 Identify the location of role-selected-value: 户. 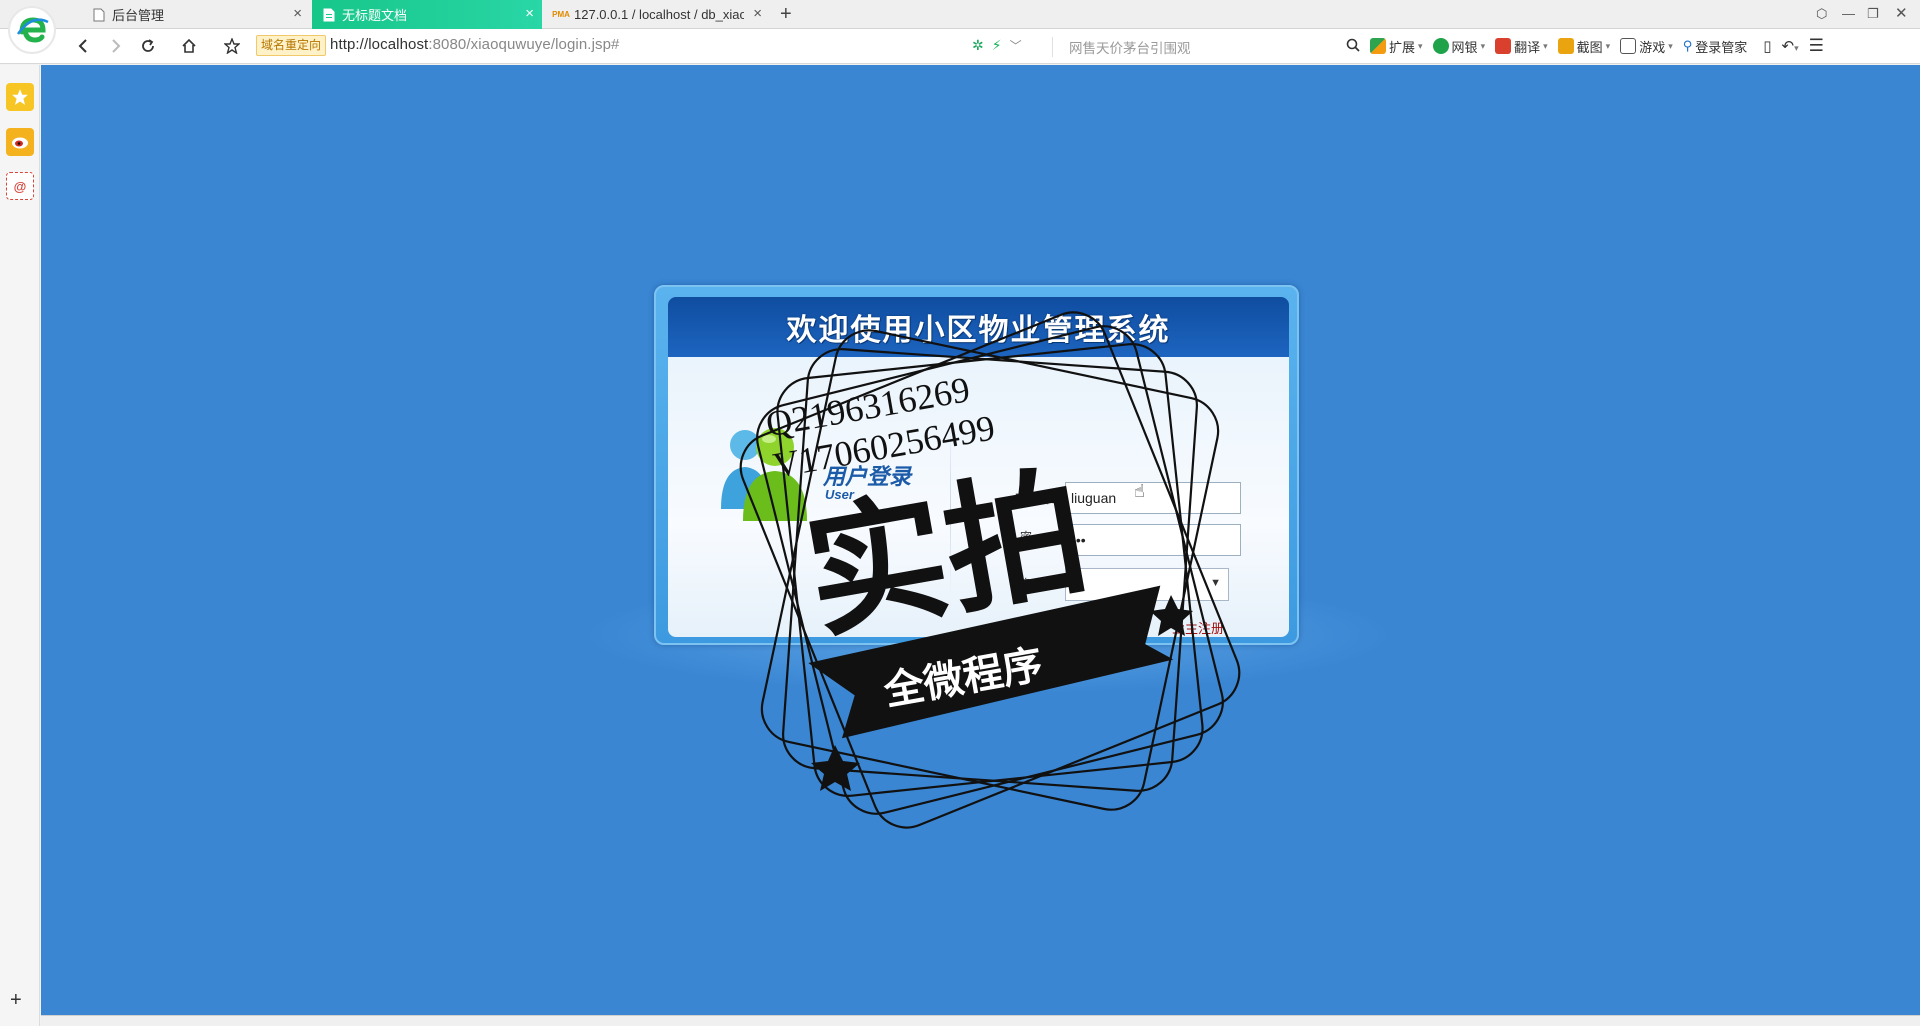
(1078, 586).